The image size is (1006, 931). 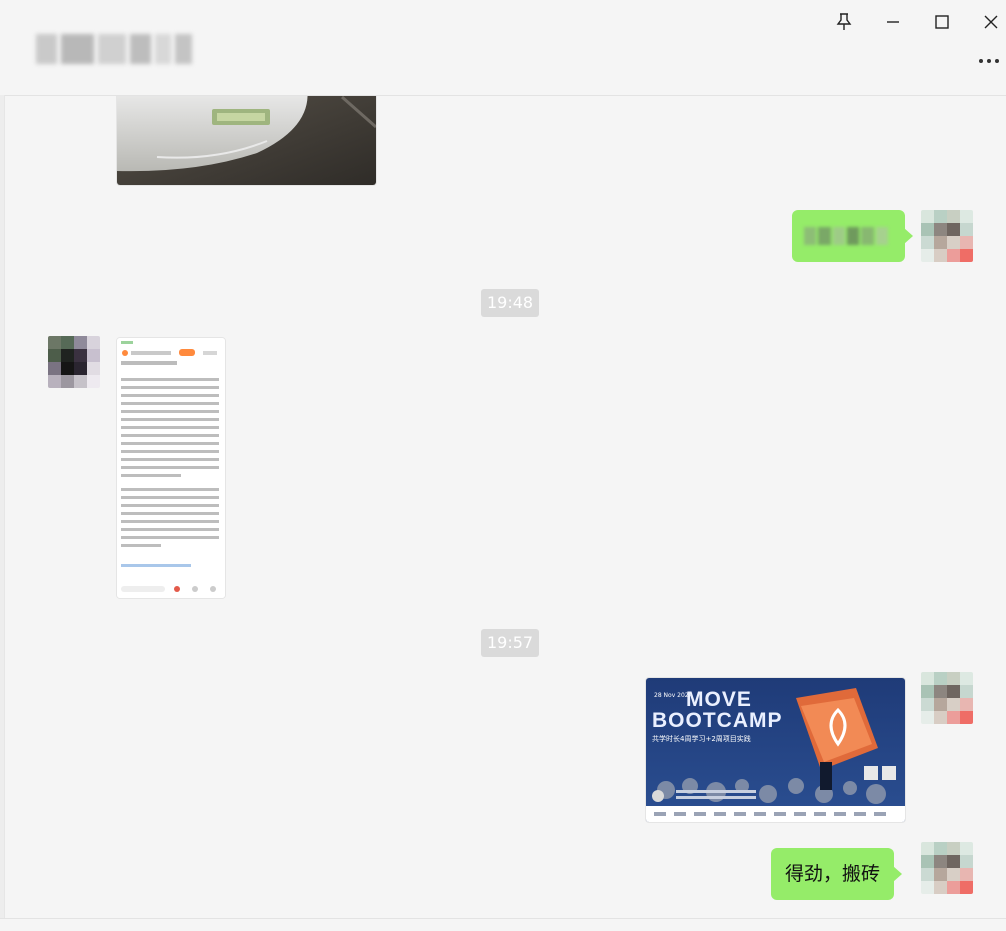 I want to click on maximize-icon, so click(x=942, y=22).